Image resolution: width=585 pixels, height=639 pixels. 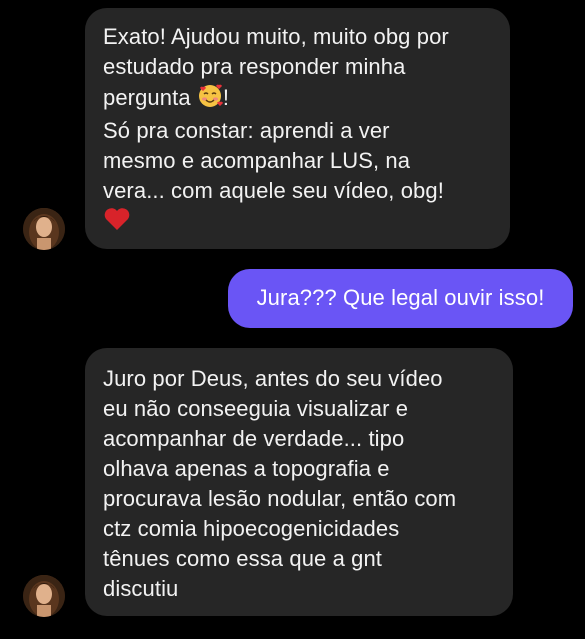 What do you see at coordinates (256, 408) in the screenshot?
I see `message-line: eu não conseeguia visualizar e` at bounding box center [256, 408].